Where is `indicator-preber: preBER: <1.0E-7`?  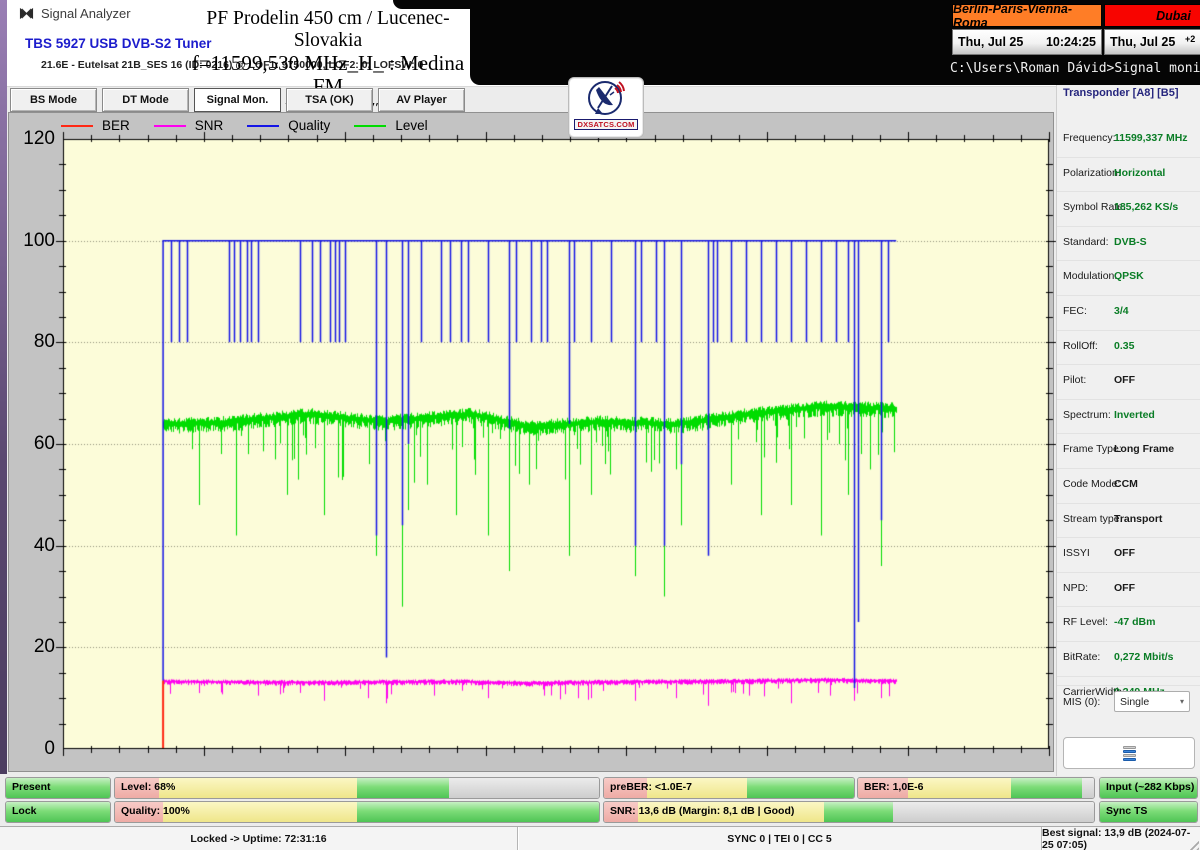 indicator-preber: preBER: <1.0E-7 is located at coordinates (729, 788).